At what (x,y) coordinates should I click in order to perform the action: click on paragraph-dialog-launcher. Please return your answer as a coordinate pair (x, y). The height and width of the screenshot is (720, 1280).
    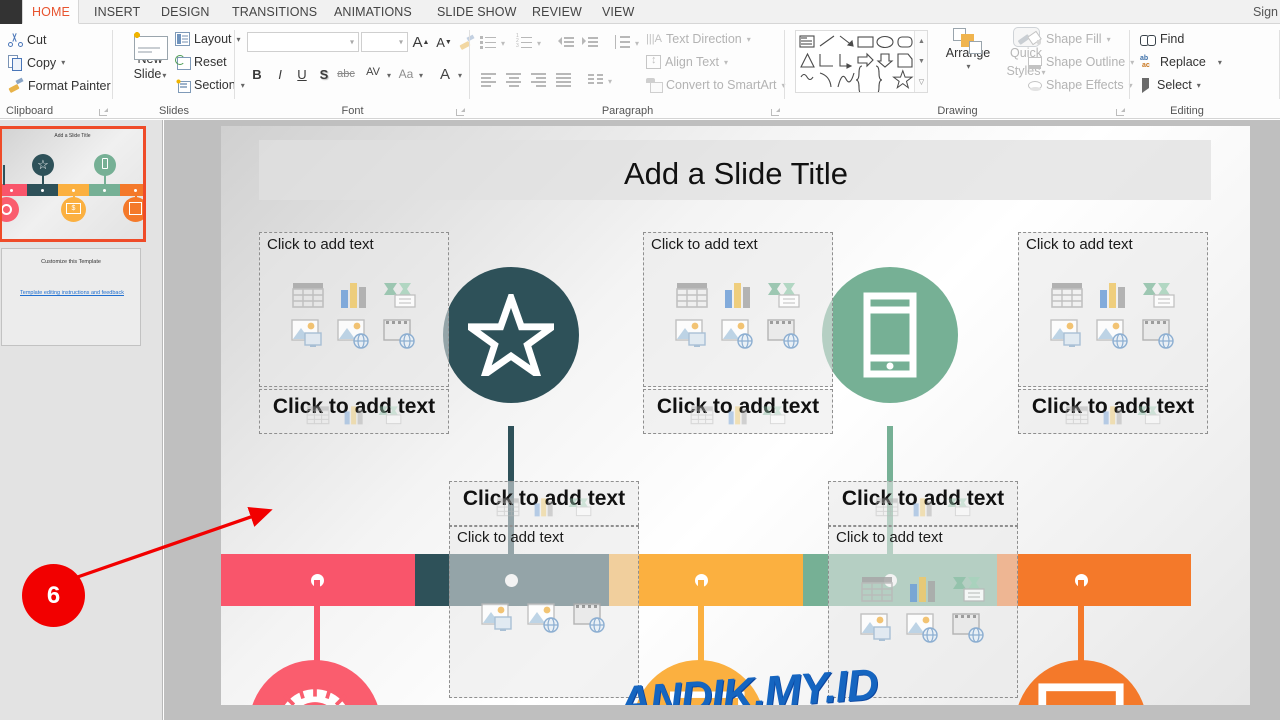
    Looking at the image, I should click on (775, 111).